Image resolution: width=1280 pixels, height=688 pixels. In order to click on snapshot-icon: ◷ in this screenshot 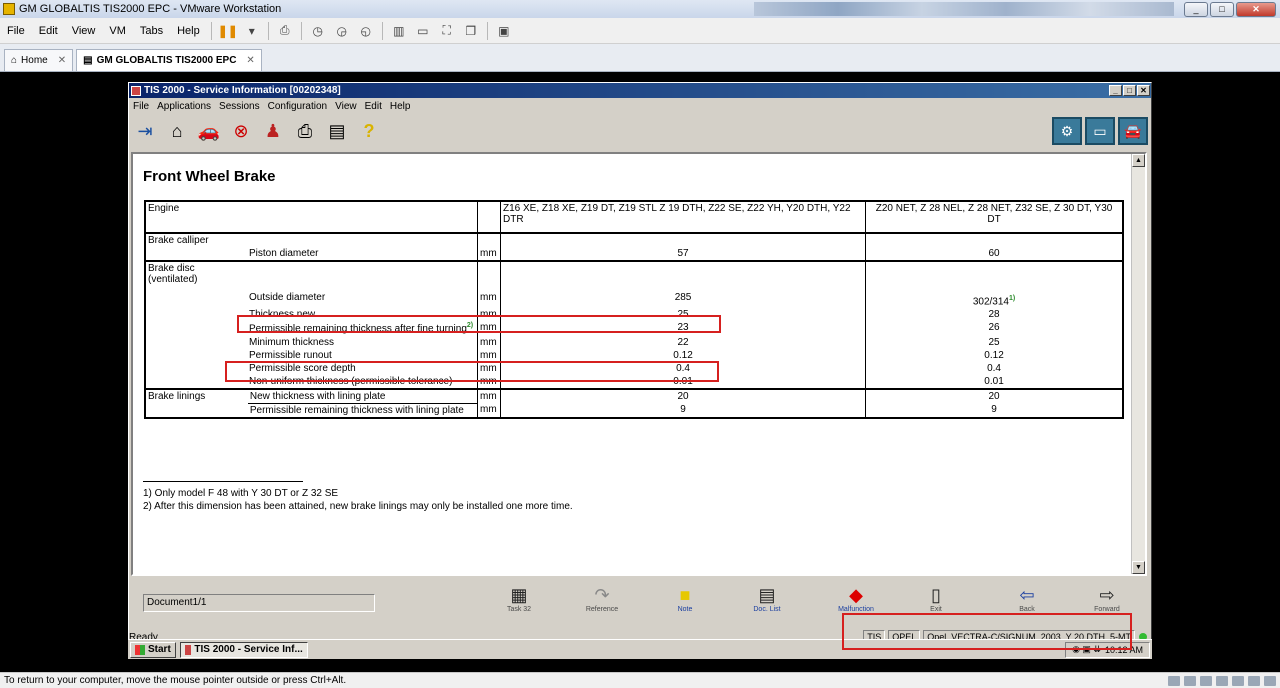, I will do `click(318, 31)`.